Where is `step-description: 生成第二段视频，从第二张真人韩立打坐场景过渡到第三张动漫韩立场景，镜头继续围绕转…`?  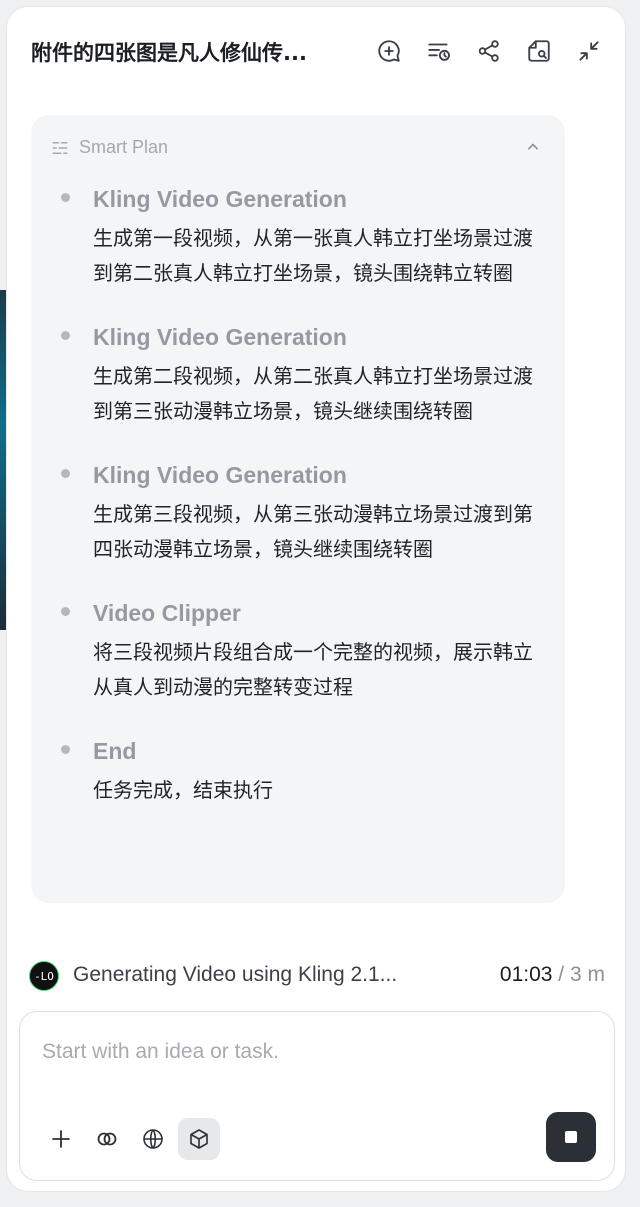 step-description: 生成第二段视频，从第二张真人韩立打坐场景过渡到第三张动漫韩立场景，镜头继续围绕转… is located at coordinates (313, 393).